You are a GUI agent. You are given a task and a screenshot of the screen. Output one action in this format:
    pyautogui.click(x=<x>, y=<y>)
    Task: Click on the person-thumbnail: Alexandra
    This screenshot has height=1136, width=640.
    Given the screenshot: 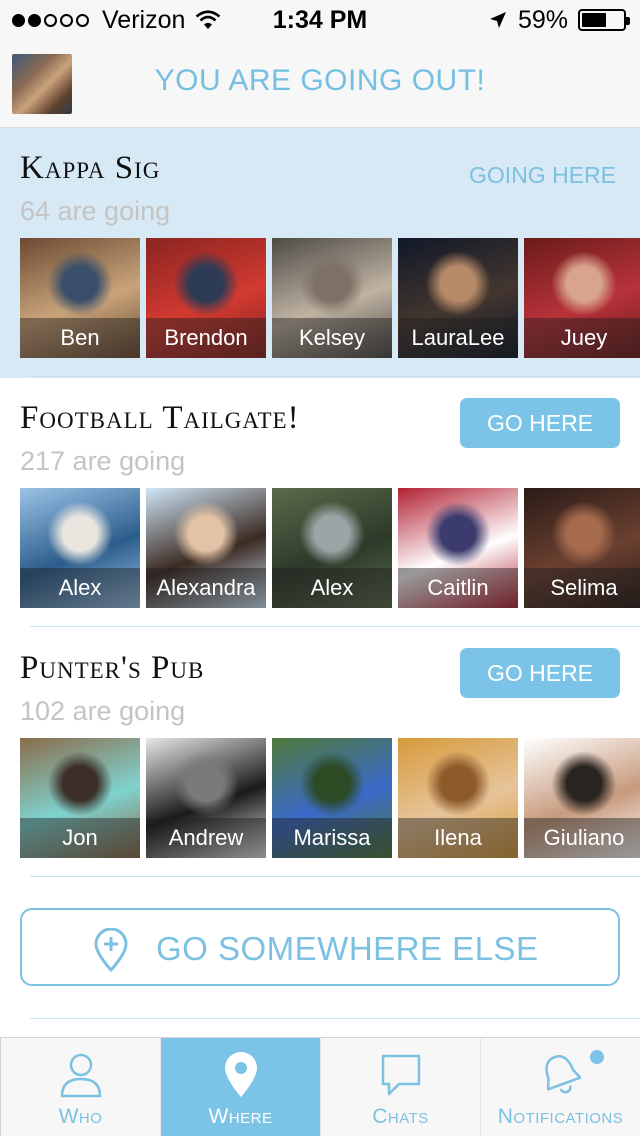 What is the action you would take?
    pyautogui.click(x=206, y=548)
    